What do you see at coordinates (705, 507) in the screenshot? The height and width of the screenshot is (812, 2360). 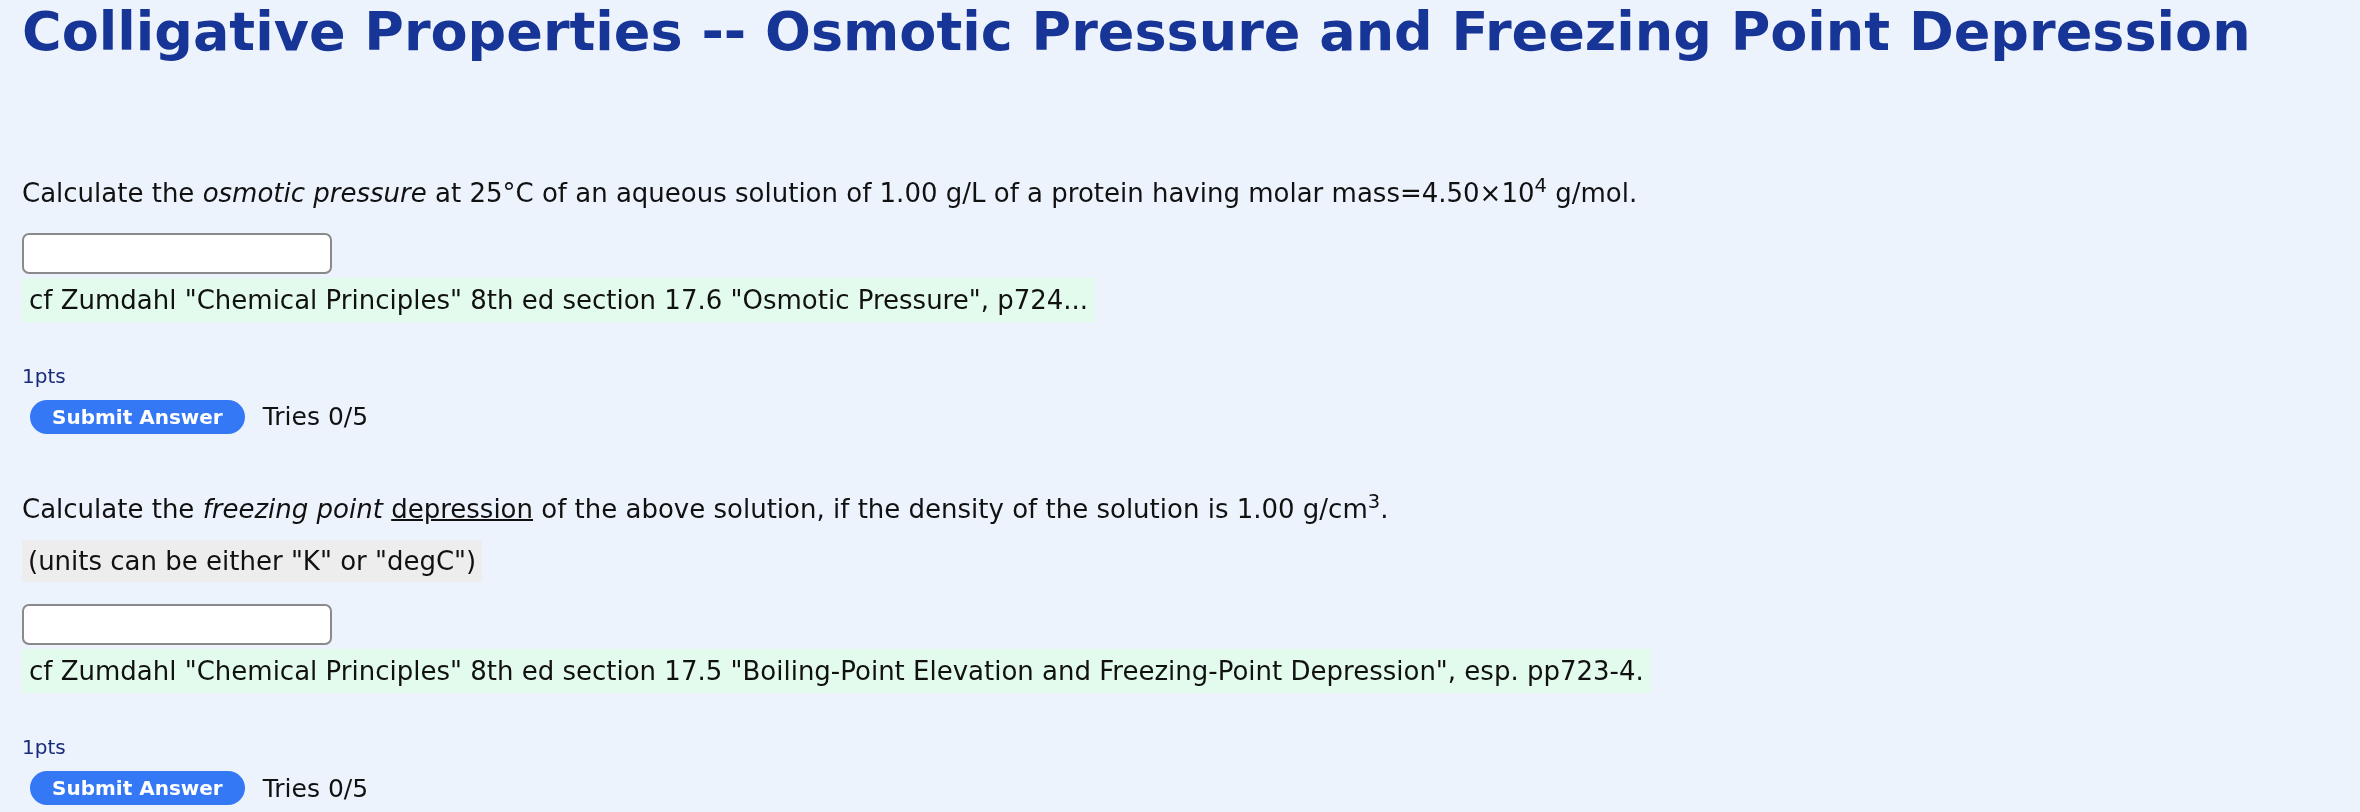 I see `question-text: Calculate the freezing point depression of the above solution, if the density of the solution is 1.00 g/cm$^{3}$.` at bounding box center [705, 507].